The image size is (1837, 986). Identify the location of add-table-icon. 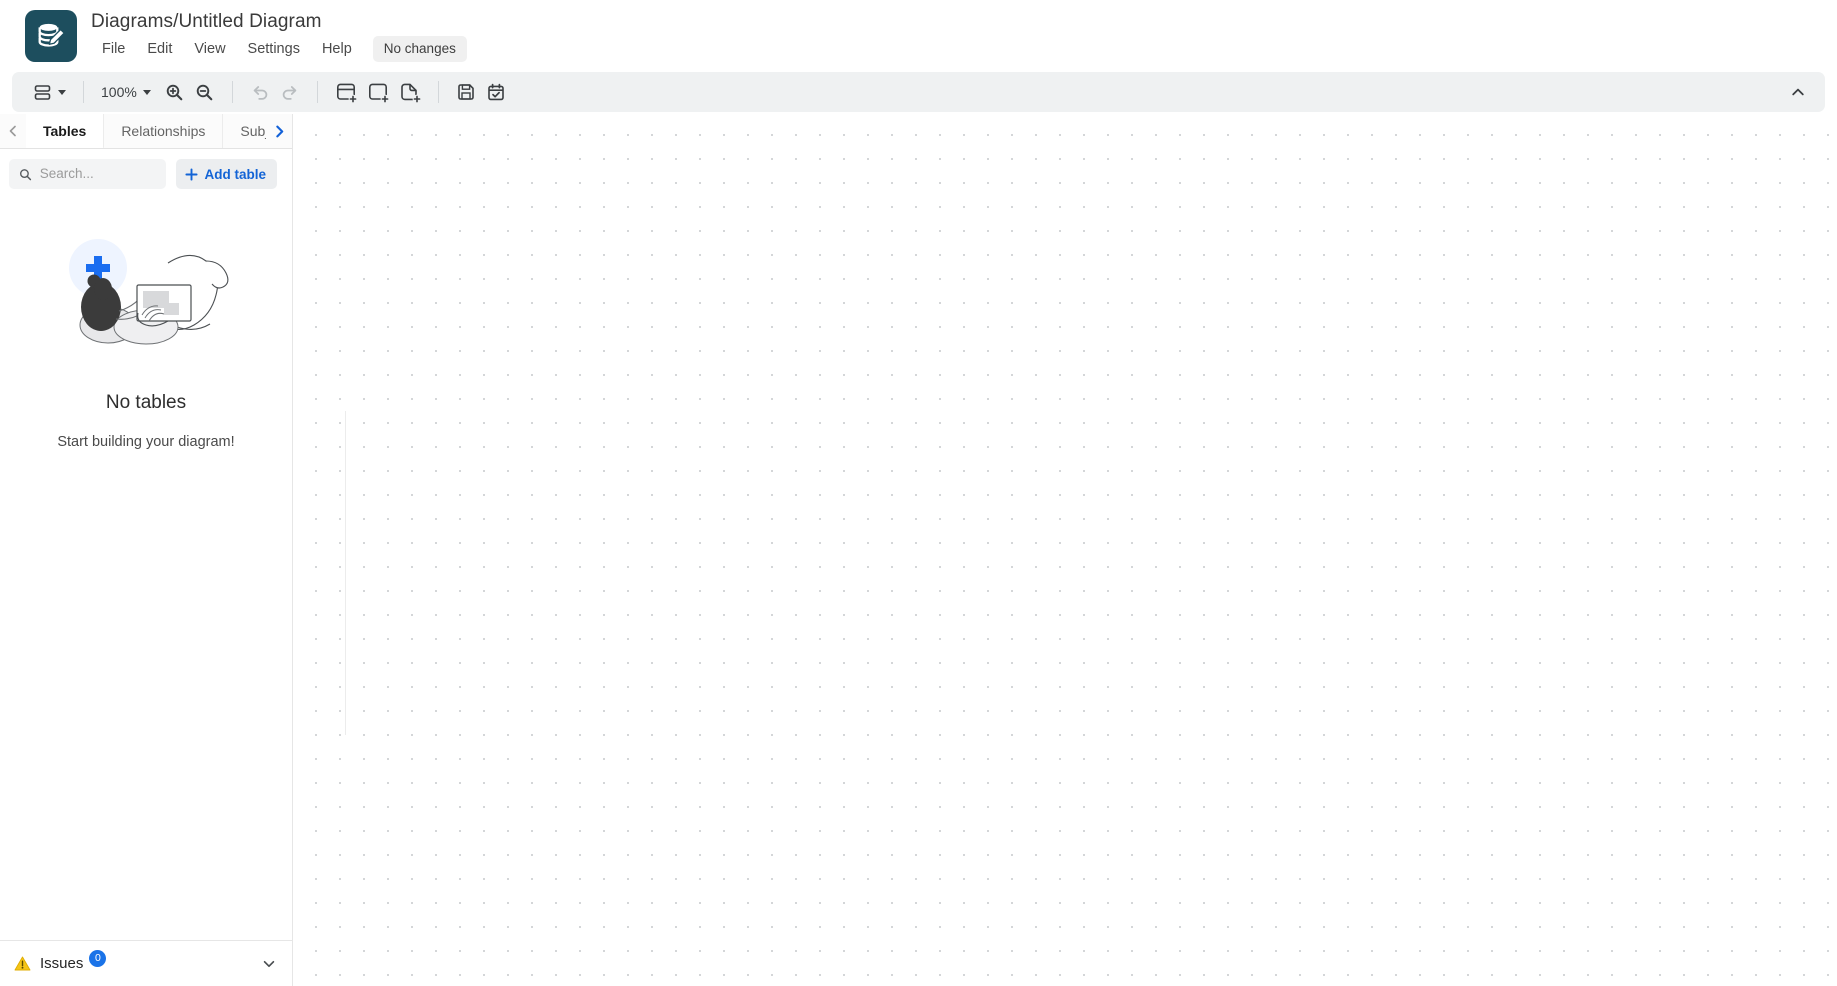
(346, 93).